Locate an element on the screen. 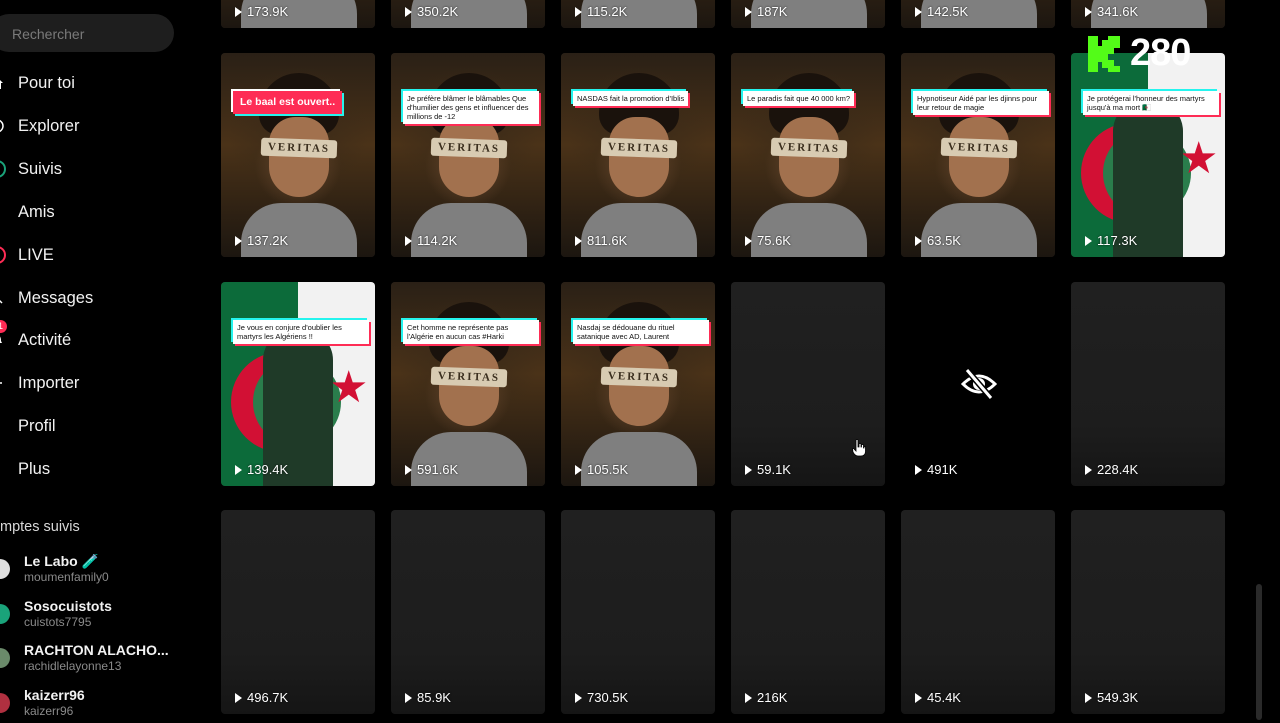  search-bar is located at coordinates (87, 34).